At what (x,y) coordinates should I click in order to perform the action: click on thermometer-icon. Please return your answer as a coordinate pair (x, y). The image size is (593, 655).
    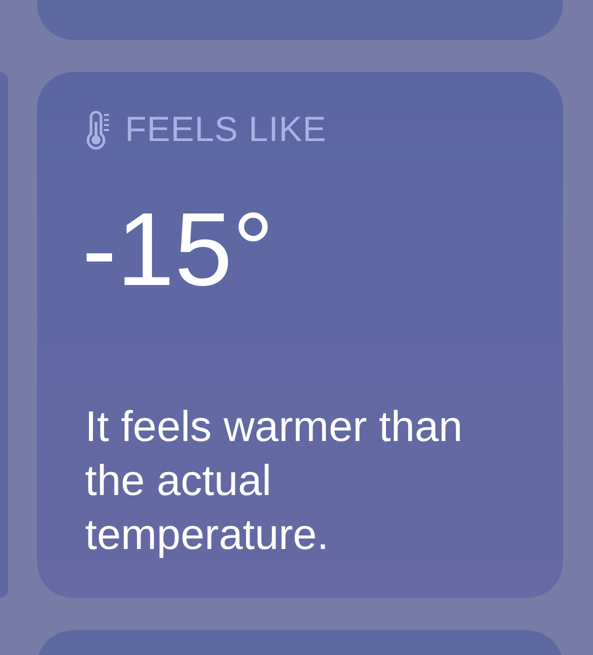
    Looking at the image, I should click on (98, 130).